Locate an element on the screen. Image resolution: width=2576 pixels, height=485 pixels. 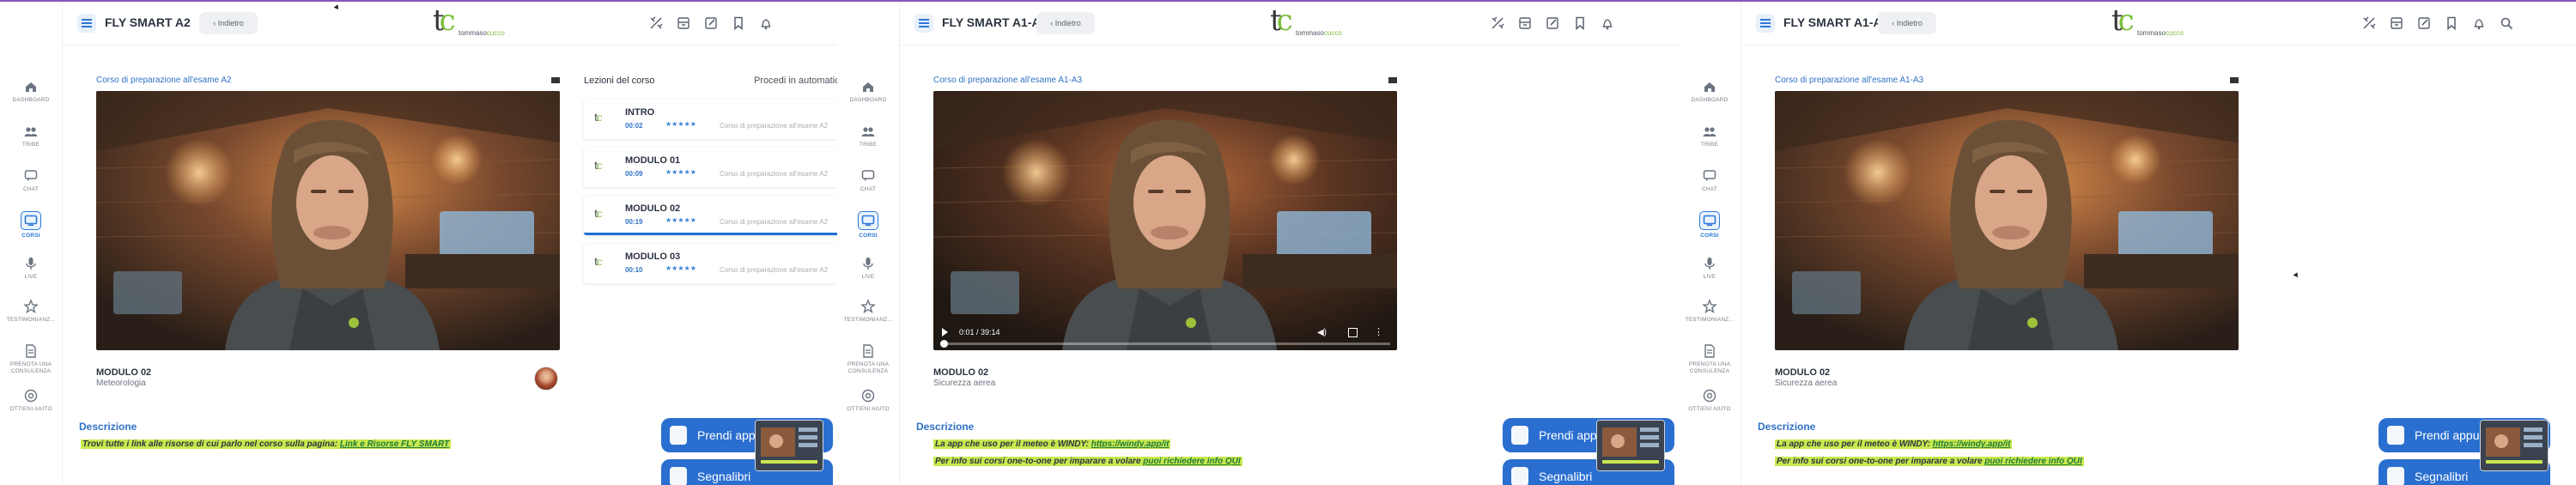
instructor-avatar is located at coordinates (546, 379).